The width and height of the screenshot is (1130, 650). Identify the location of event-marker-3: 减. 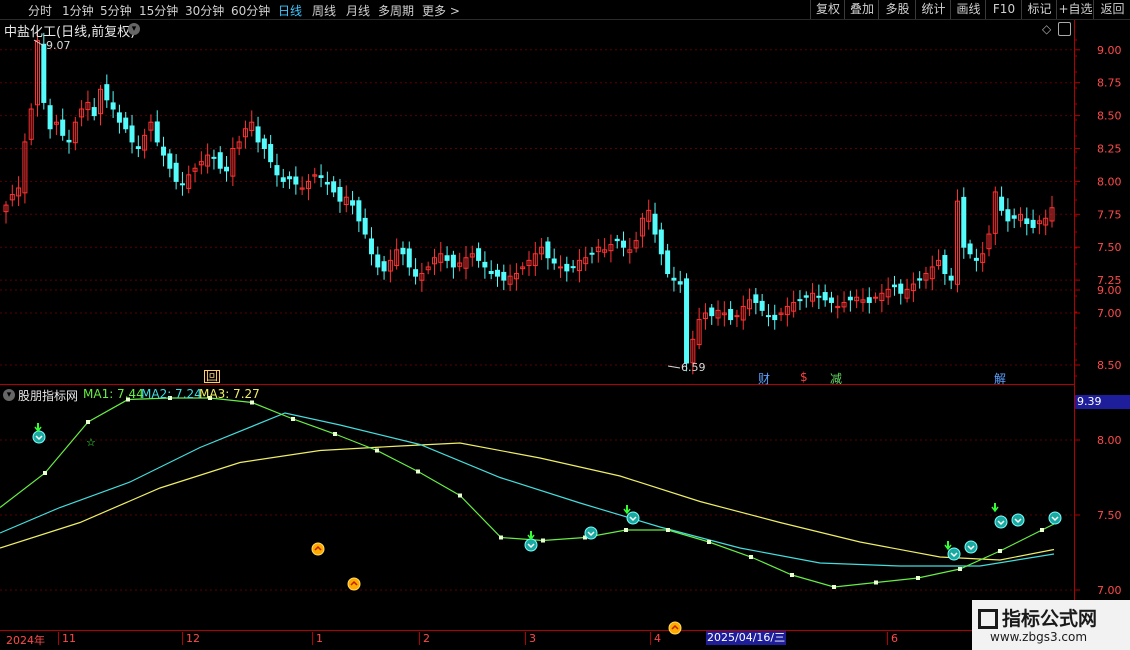
(836, 378).